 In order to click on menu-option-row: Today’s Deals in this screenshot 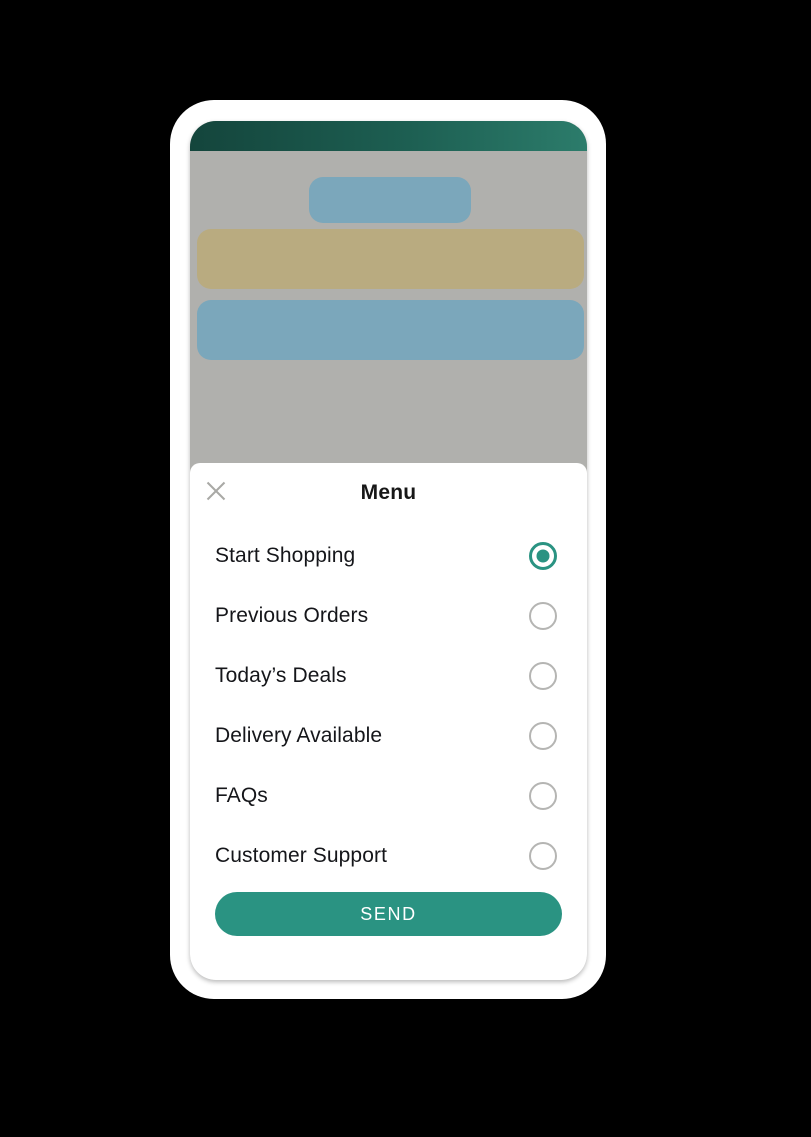, I will do `click(388, 676)`.